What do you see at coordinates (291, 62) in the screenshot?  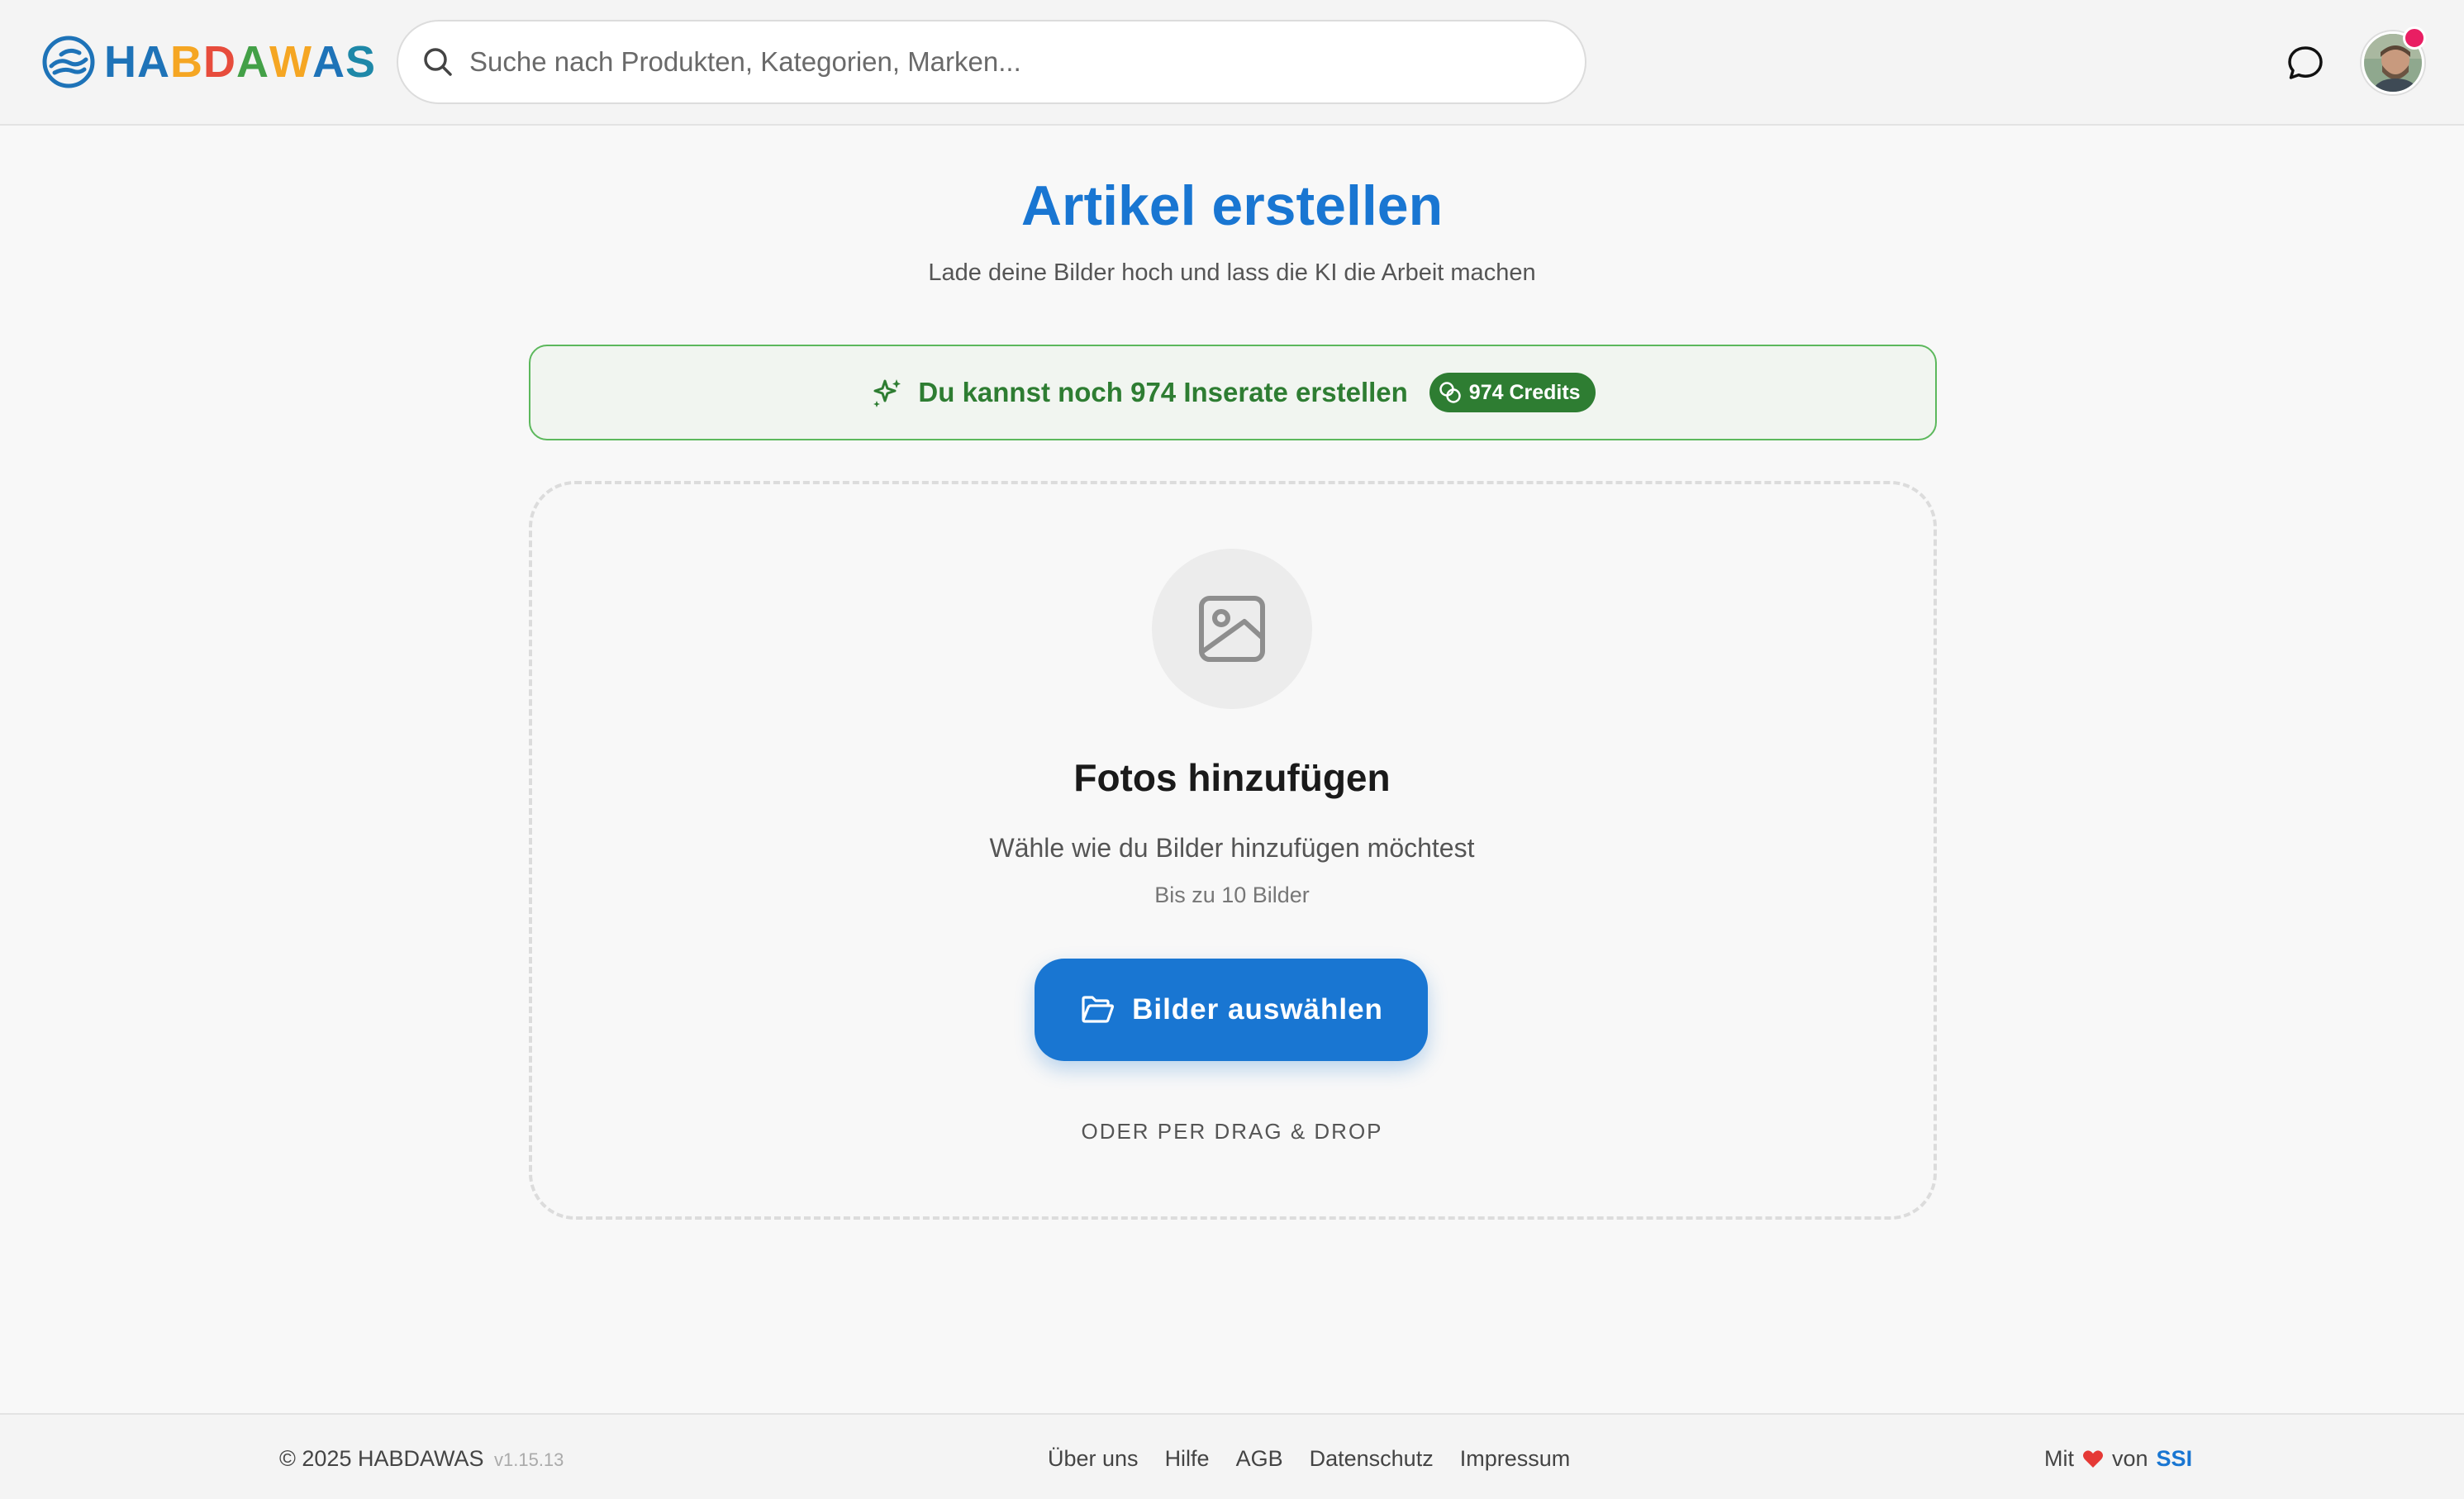 I see `logo-letter: W` at bounding box center [291, 62].